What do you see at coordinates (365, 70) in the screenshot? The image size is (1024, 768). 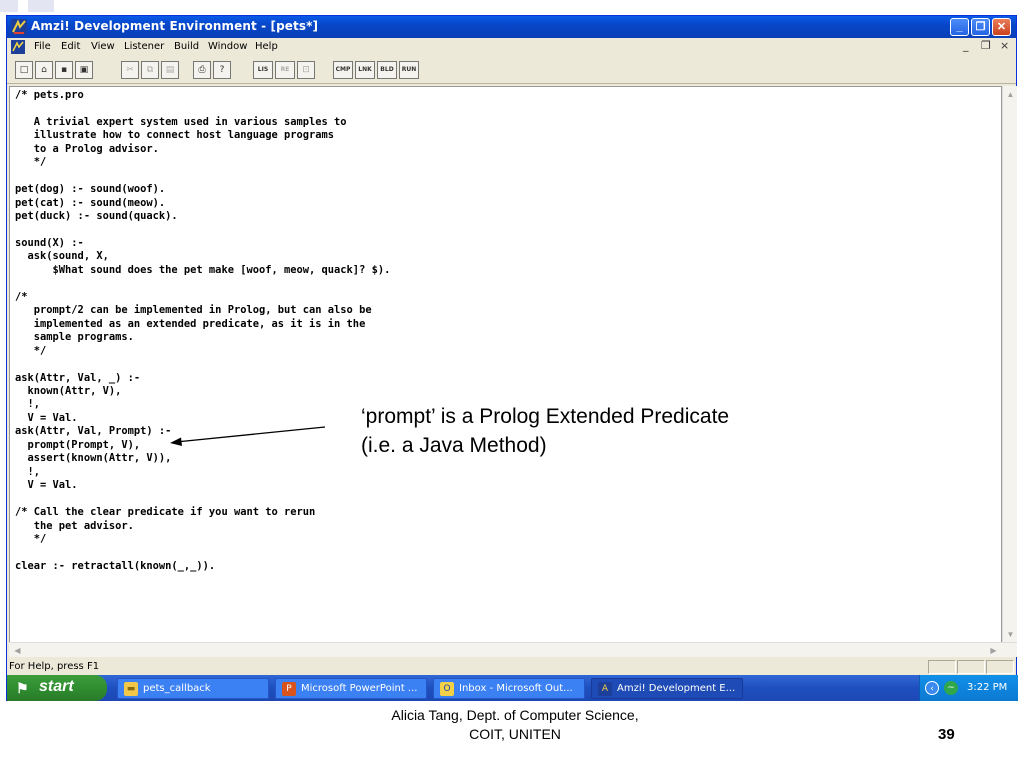 I see `link-button: LNK` at bounding box center [365, 70].